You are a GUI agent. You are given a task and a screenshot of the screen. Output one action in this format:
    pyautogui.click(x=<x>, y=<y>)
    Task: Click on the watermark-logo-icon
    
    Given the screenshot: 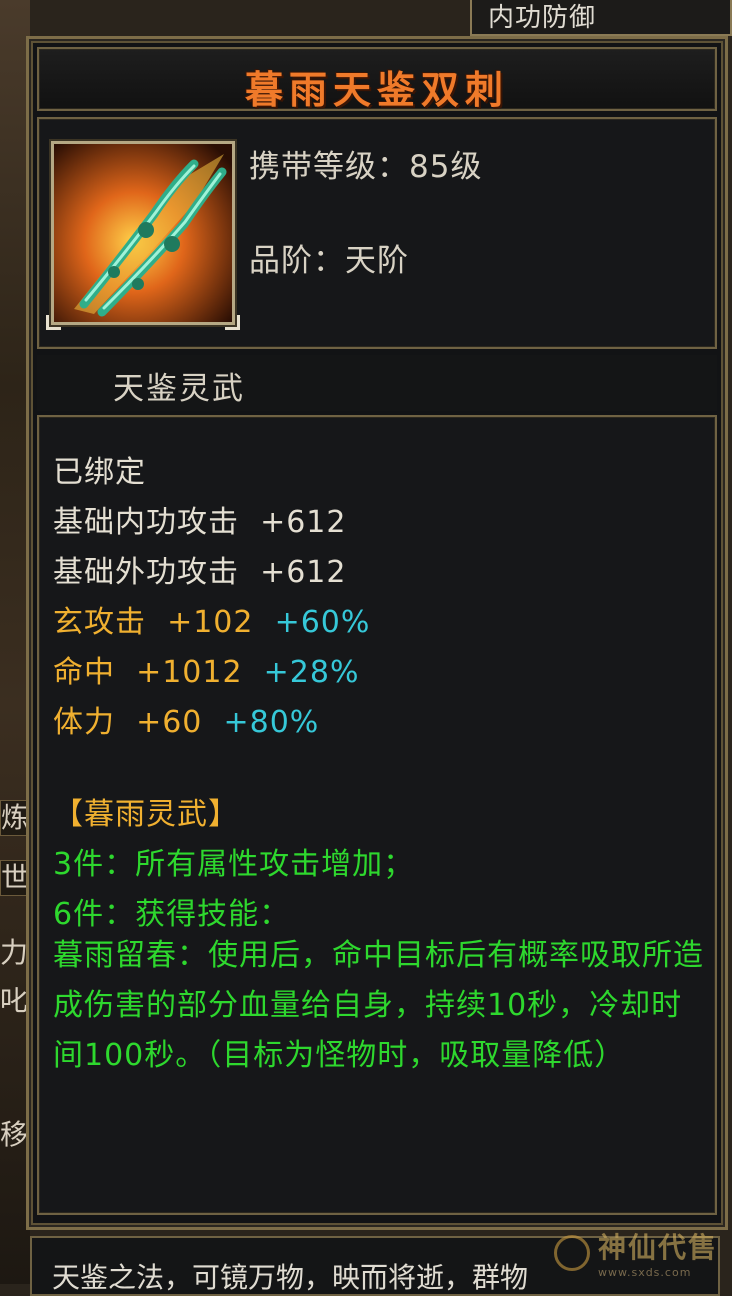 What is the action you would take?
    pyautogui.click(x=571, y=1252)
    